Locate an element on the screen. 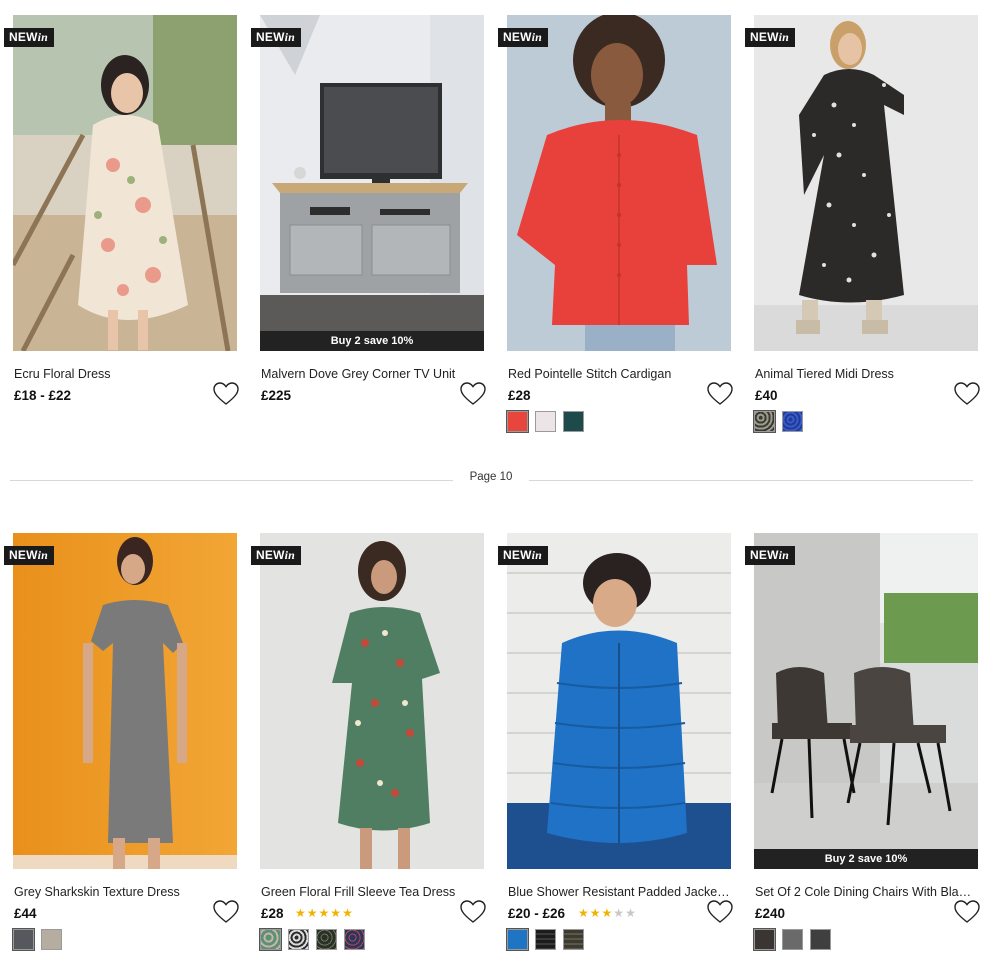 The height and width of the screenshot is (959, 992). product-title: Malvern Dove Grey Corner TV Unit is located at coordinates (372, 374).